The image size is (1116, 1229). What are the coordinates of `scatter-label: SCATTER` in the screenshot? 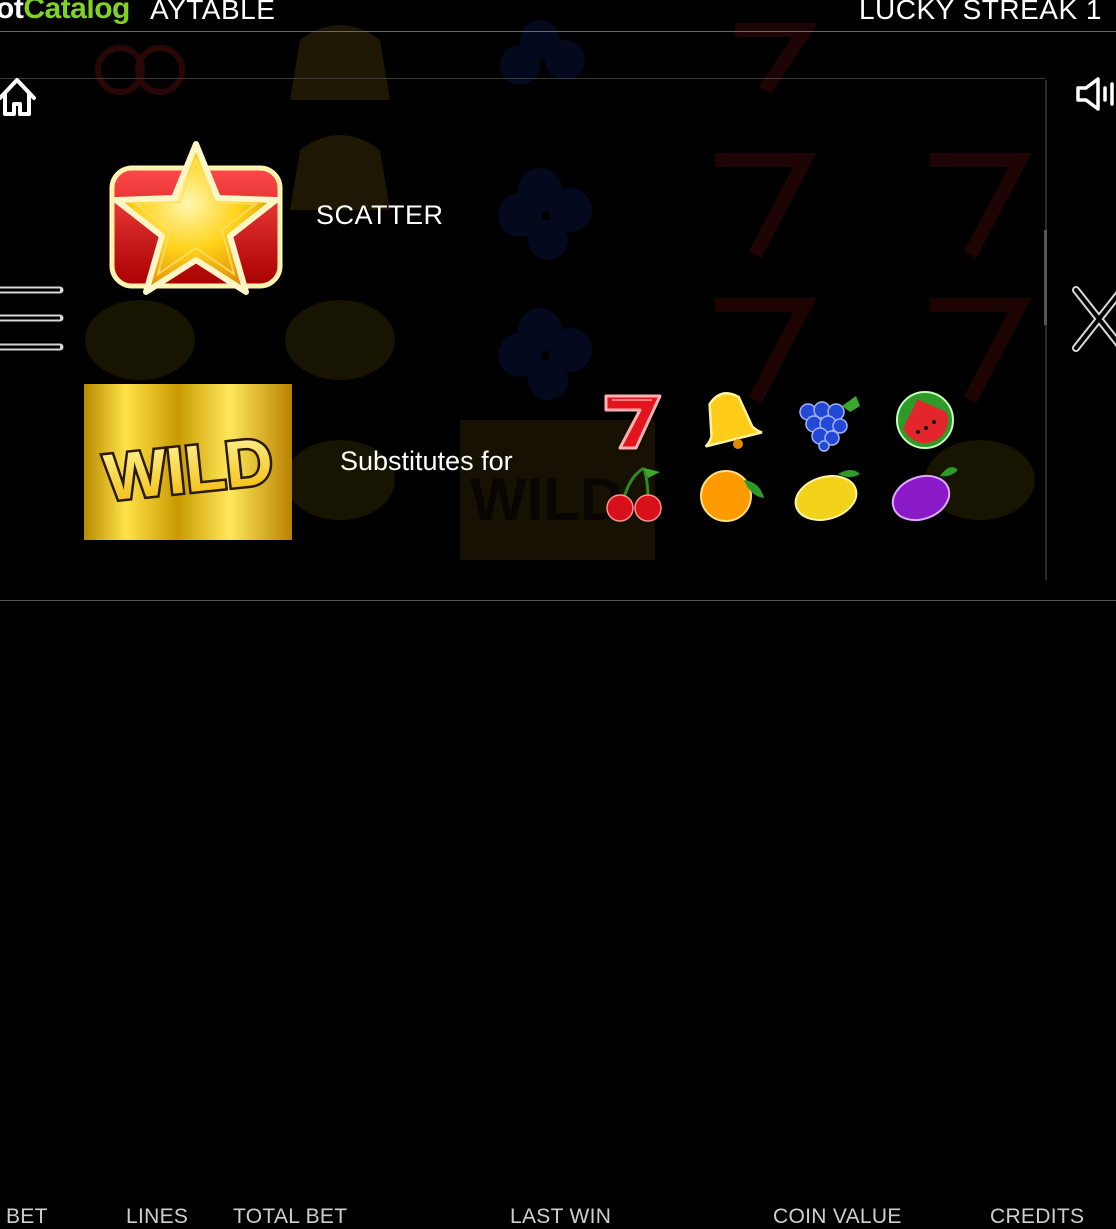 It's located at (380, 215).